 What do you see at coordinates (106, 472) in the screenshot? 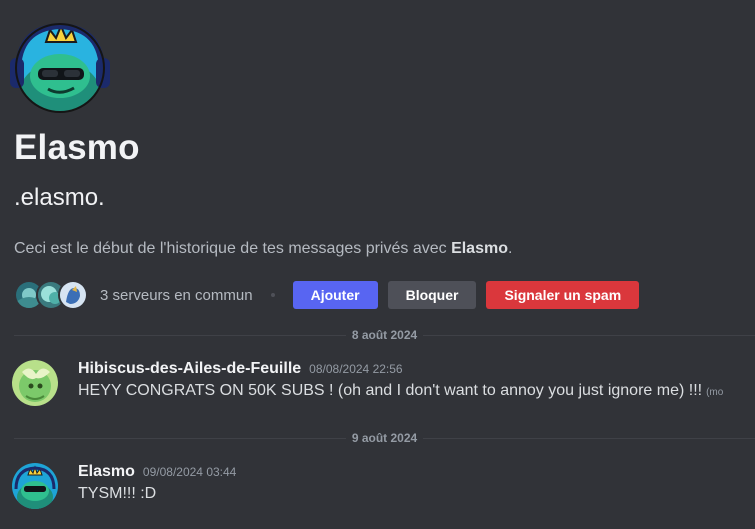
I see `message-author: Elasmo` at bounding box center [106, 472].